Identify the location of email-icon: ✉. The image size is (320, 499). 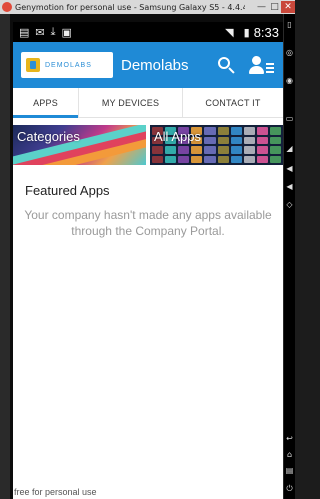
(40, 32).